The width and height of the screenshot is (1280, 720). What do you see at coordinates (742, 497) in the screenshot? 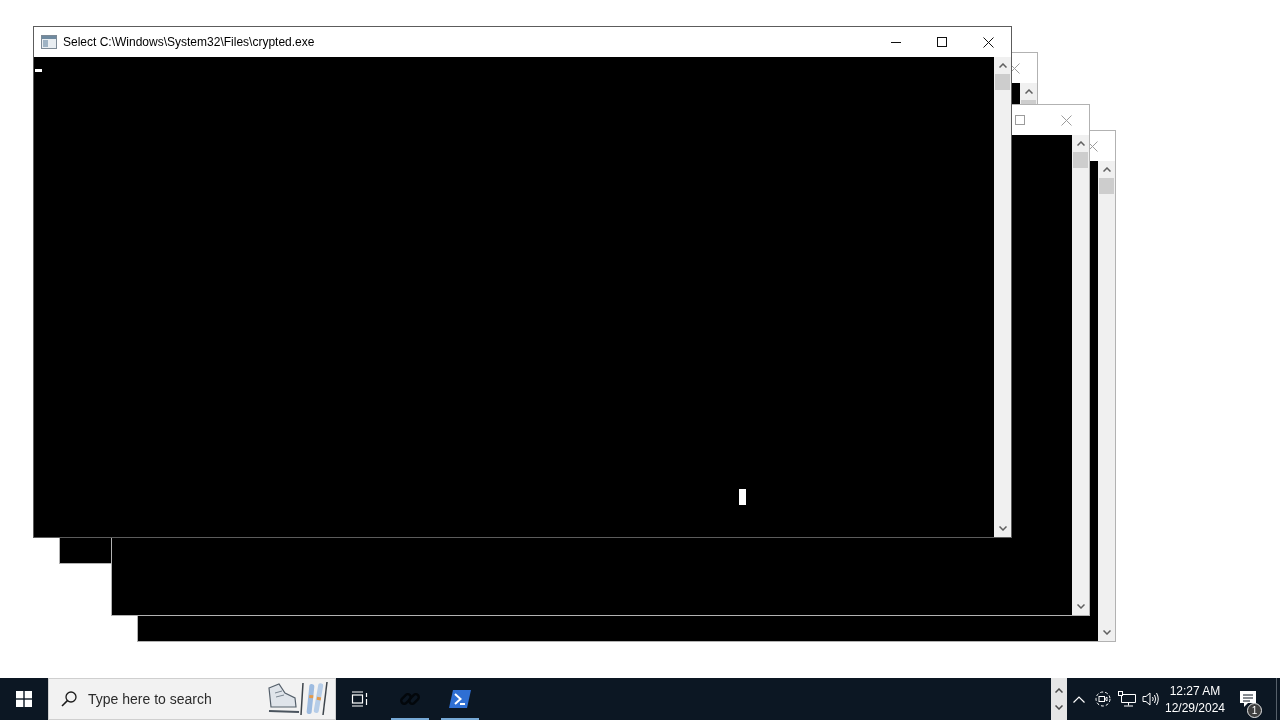
I see `block-cursor-icon` at bounding box center [742, 497].